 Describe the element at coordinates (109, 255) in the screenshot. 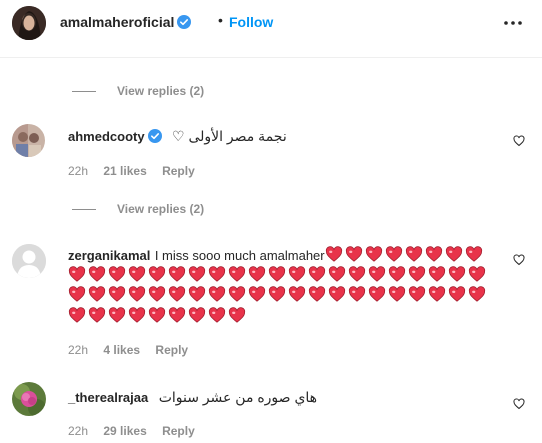

I see `commenter-username: zerganikamal` at that location.